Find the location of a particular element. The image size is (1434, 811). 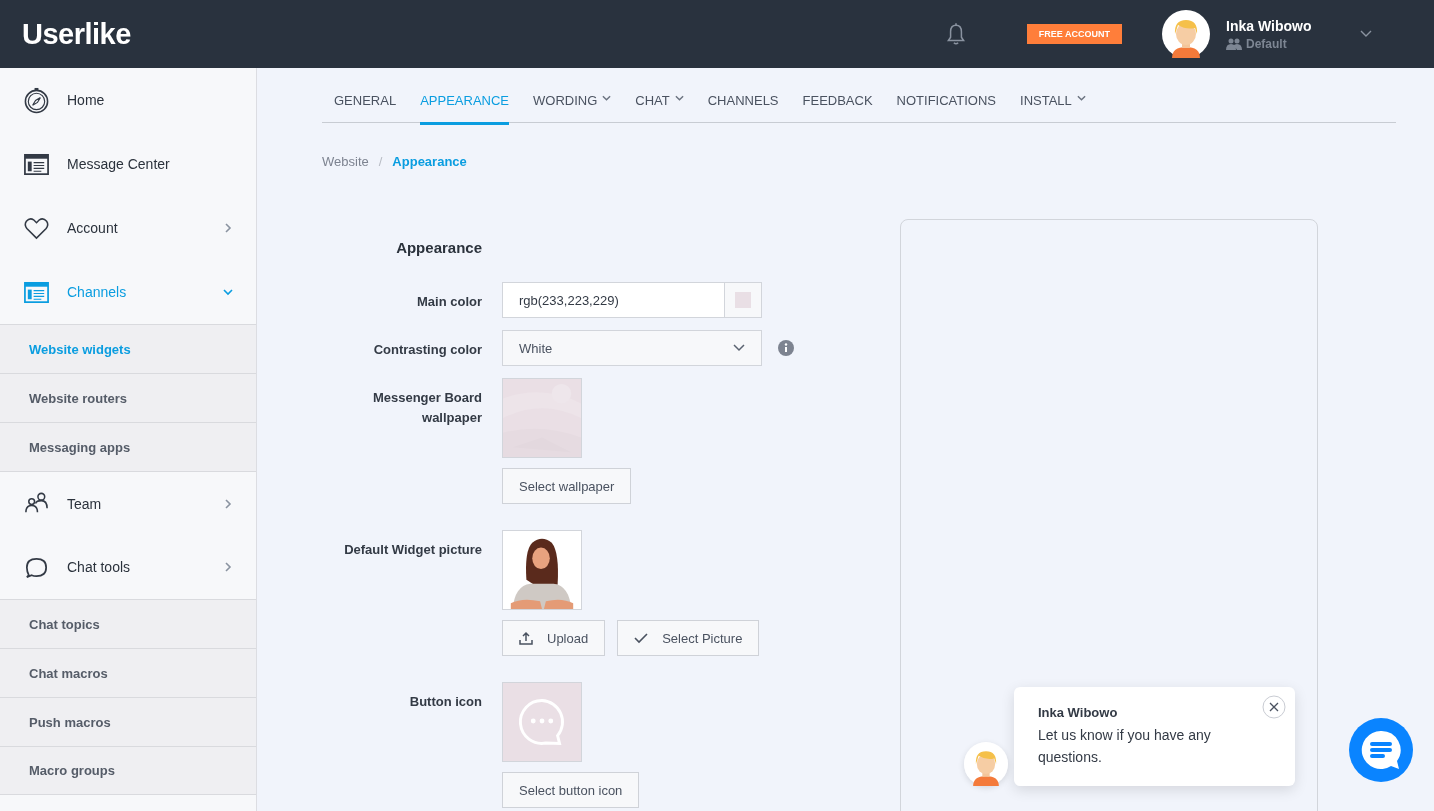

select-button: Upload is located at coordinates (554, 638).